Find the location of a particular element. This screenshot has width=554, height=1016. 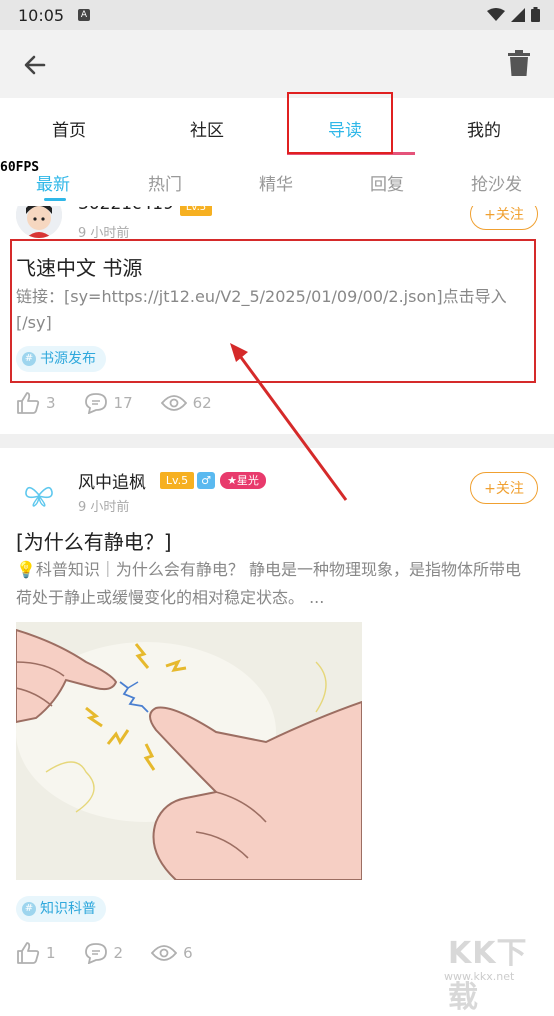

notification-icon: A is located at coordinates (84, 15).